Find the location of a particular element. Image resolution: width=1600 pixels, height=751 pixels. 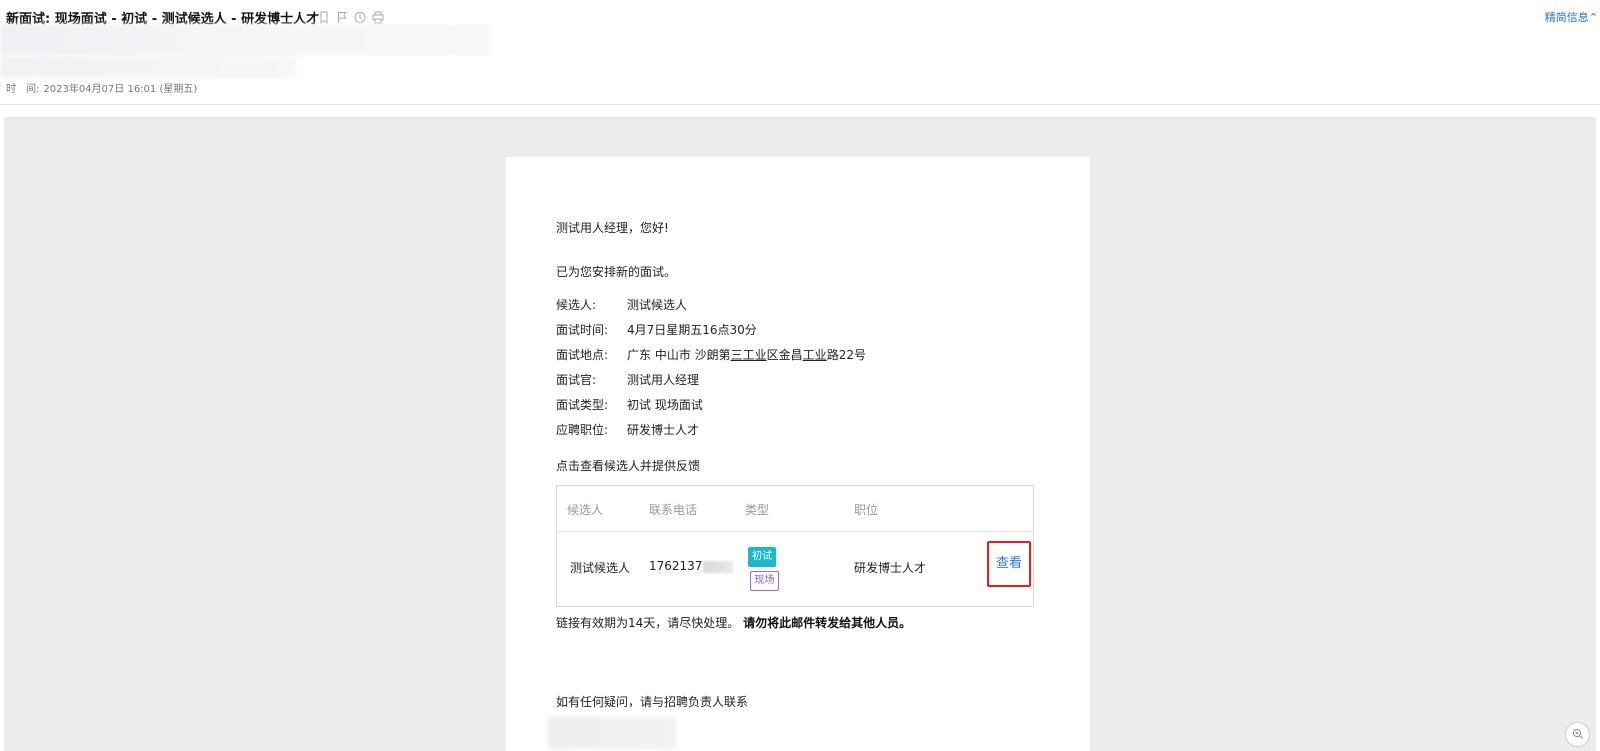

zoom-button is located at coordinates (1577, 734).